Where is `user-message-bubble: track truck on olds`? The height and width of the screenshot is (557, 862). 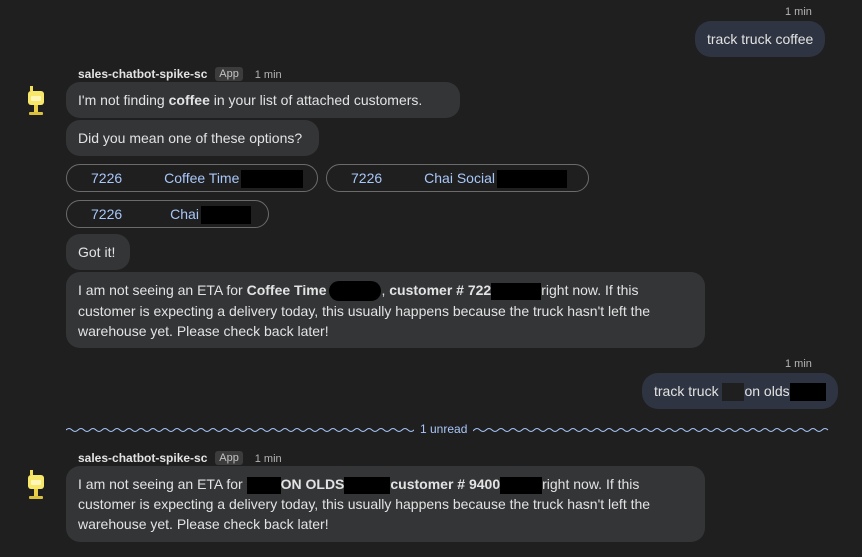 user-message-bubble: track truck on olds is located at coordinates (740, 391).